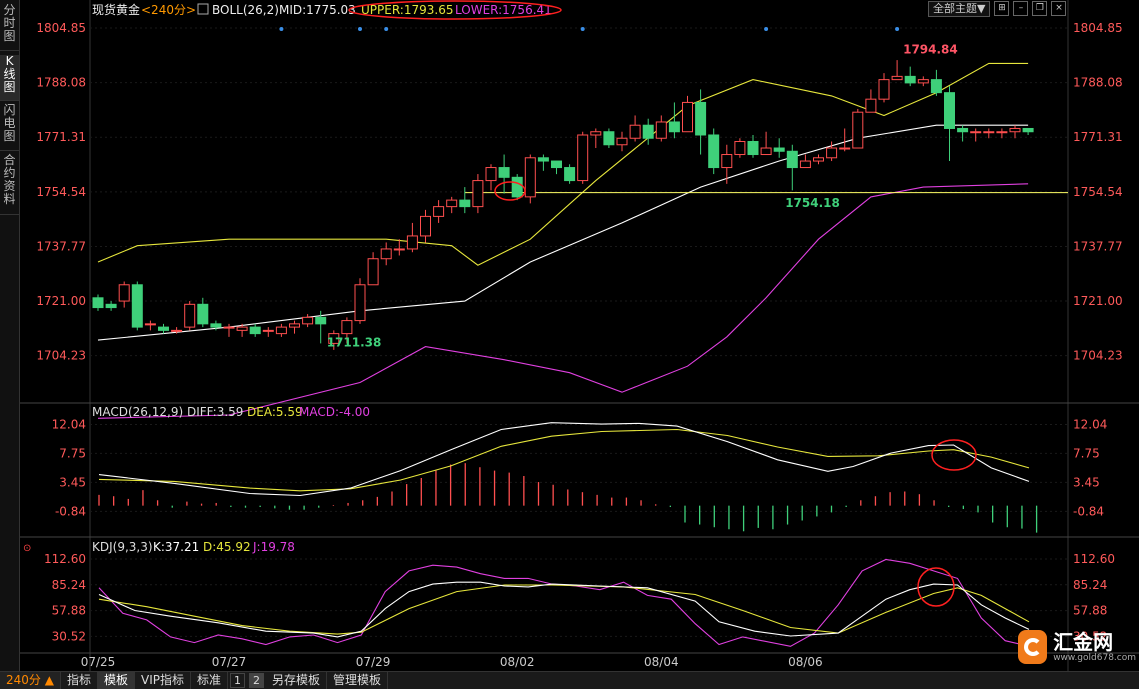 This screenshot has height=689, width=1139. What do you see at coordinates (209, 680) in the screenshot?
I see `tab-standard: 标准` at bounding box center [209, 680].